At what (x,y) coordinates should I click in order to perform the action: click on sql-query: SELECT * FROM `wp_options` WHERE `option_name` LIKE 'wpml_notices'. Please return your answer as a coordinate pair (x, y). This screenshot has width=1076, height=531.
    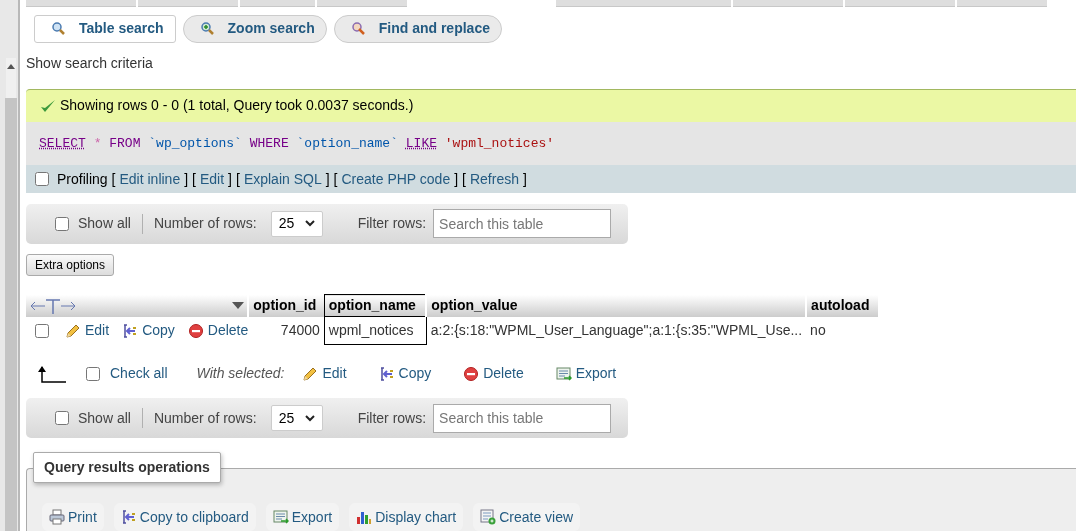
    Looking at the image, I should click on (297, 143).